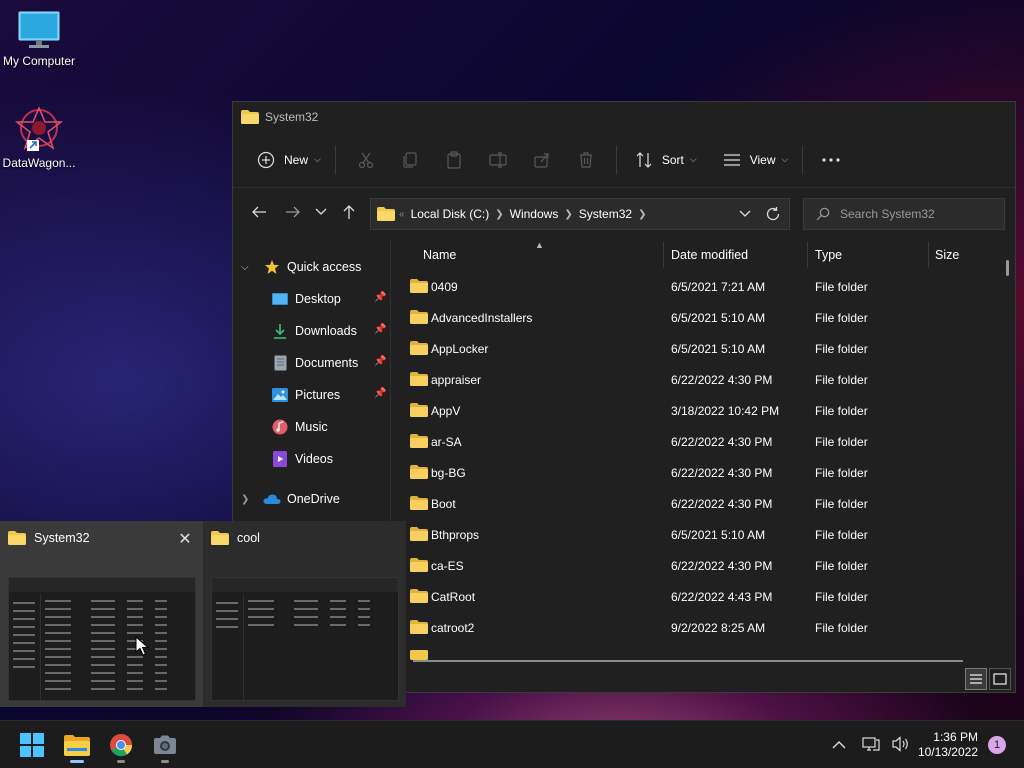 The width and height of the screenshot is (1024, 768). I want to click on view-button: View ⌵, so click(756, 160).